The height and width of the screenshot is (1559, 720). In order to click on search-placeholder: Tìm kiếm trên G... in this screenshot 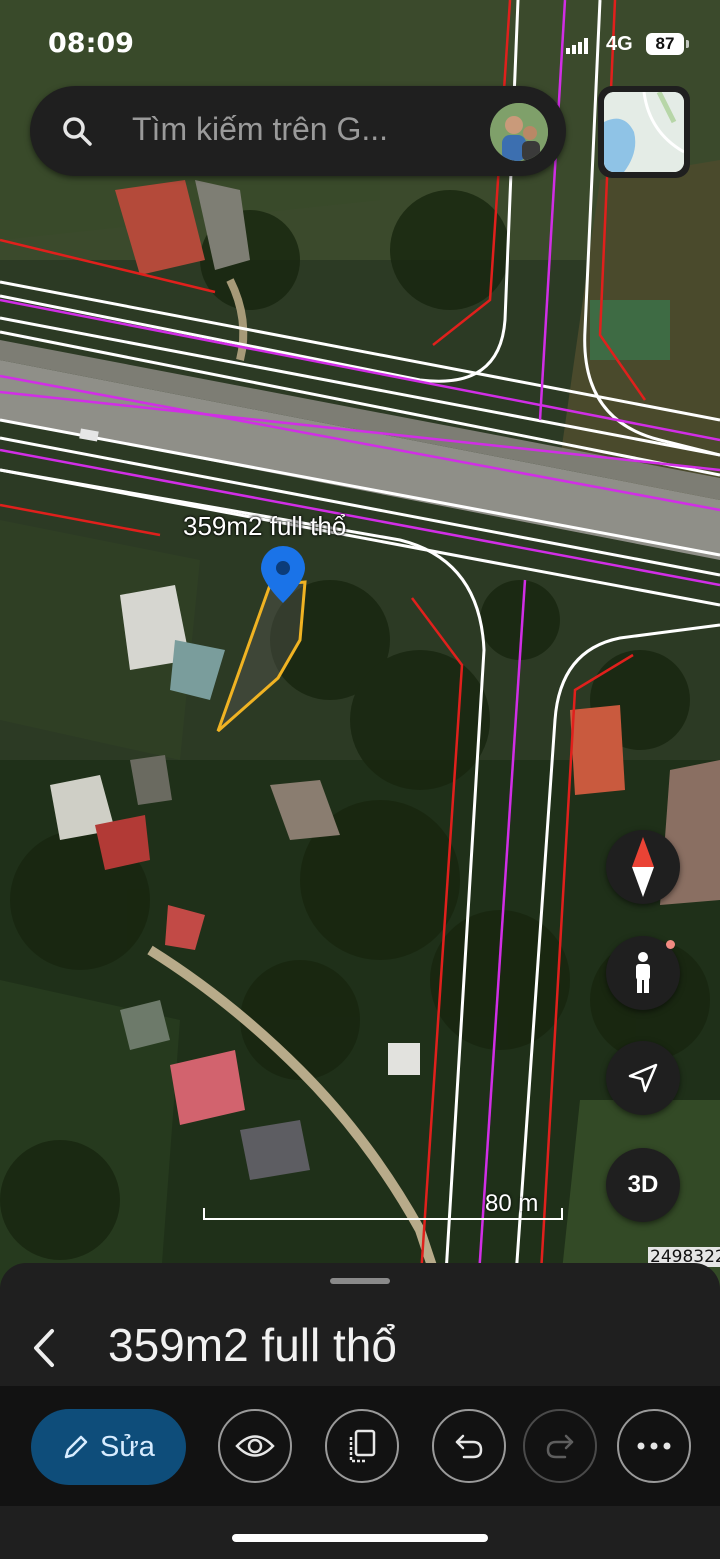, I will do `click(260, 129)`.